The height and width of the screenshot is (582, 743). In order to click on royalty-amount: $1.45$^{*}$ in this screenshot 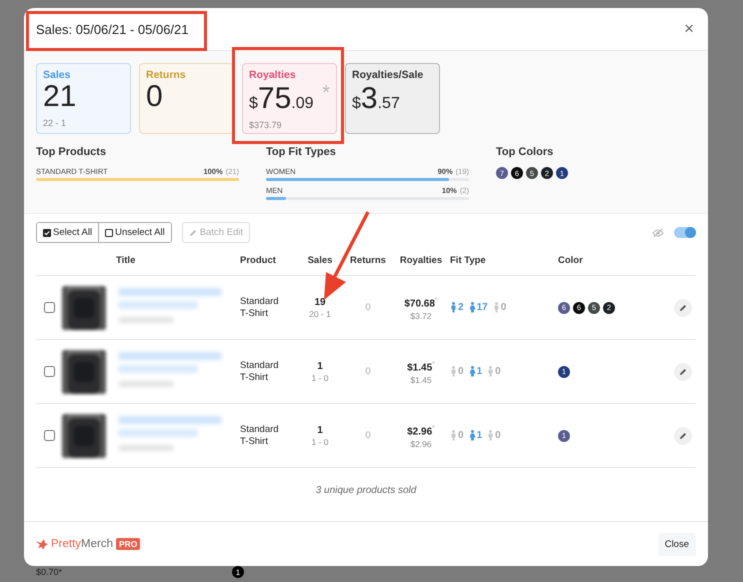, I will do `click(421, 367)`.